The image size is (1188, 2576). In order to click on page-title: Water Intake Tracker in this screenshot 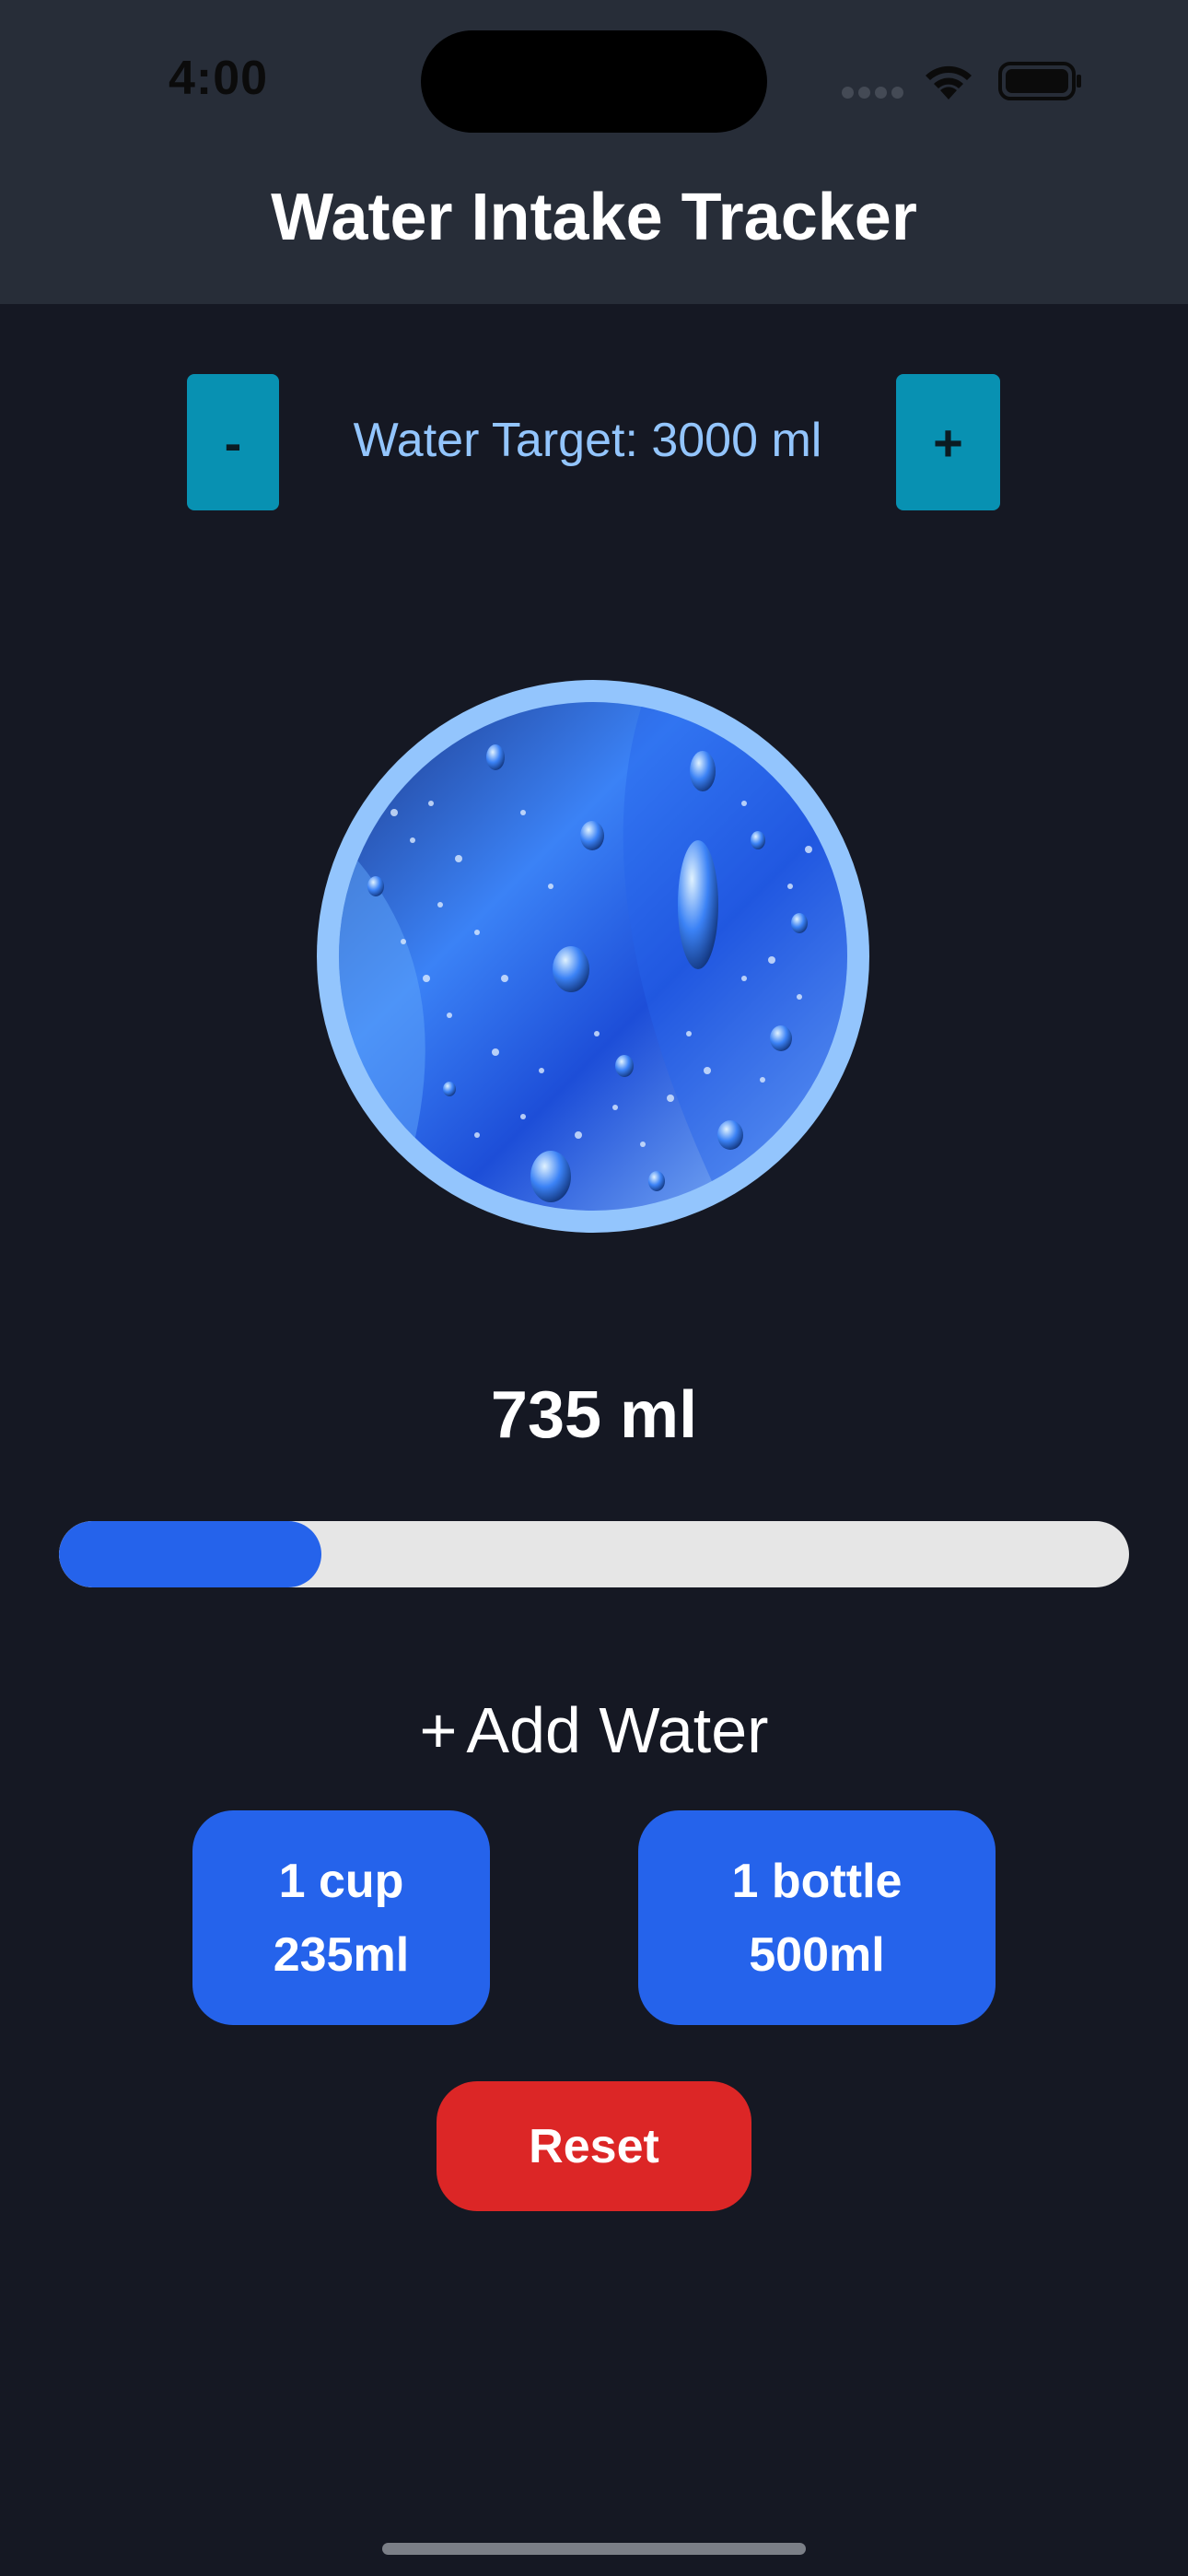, I will do `click(594, 217)`.